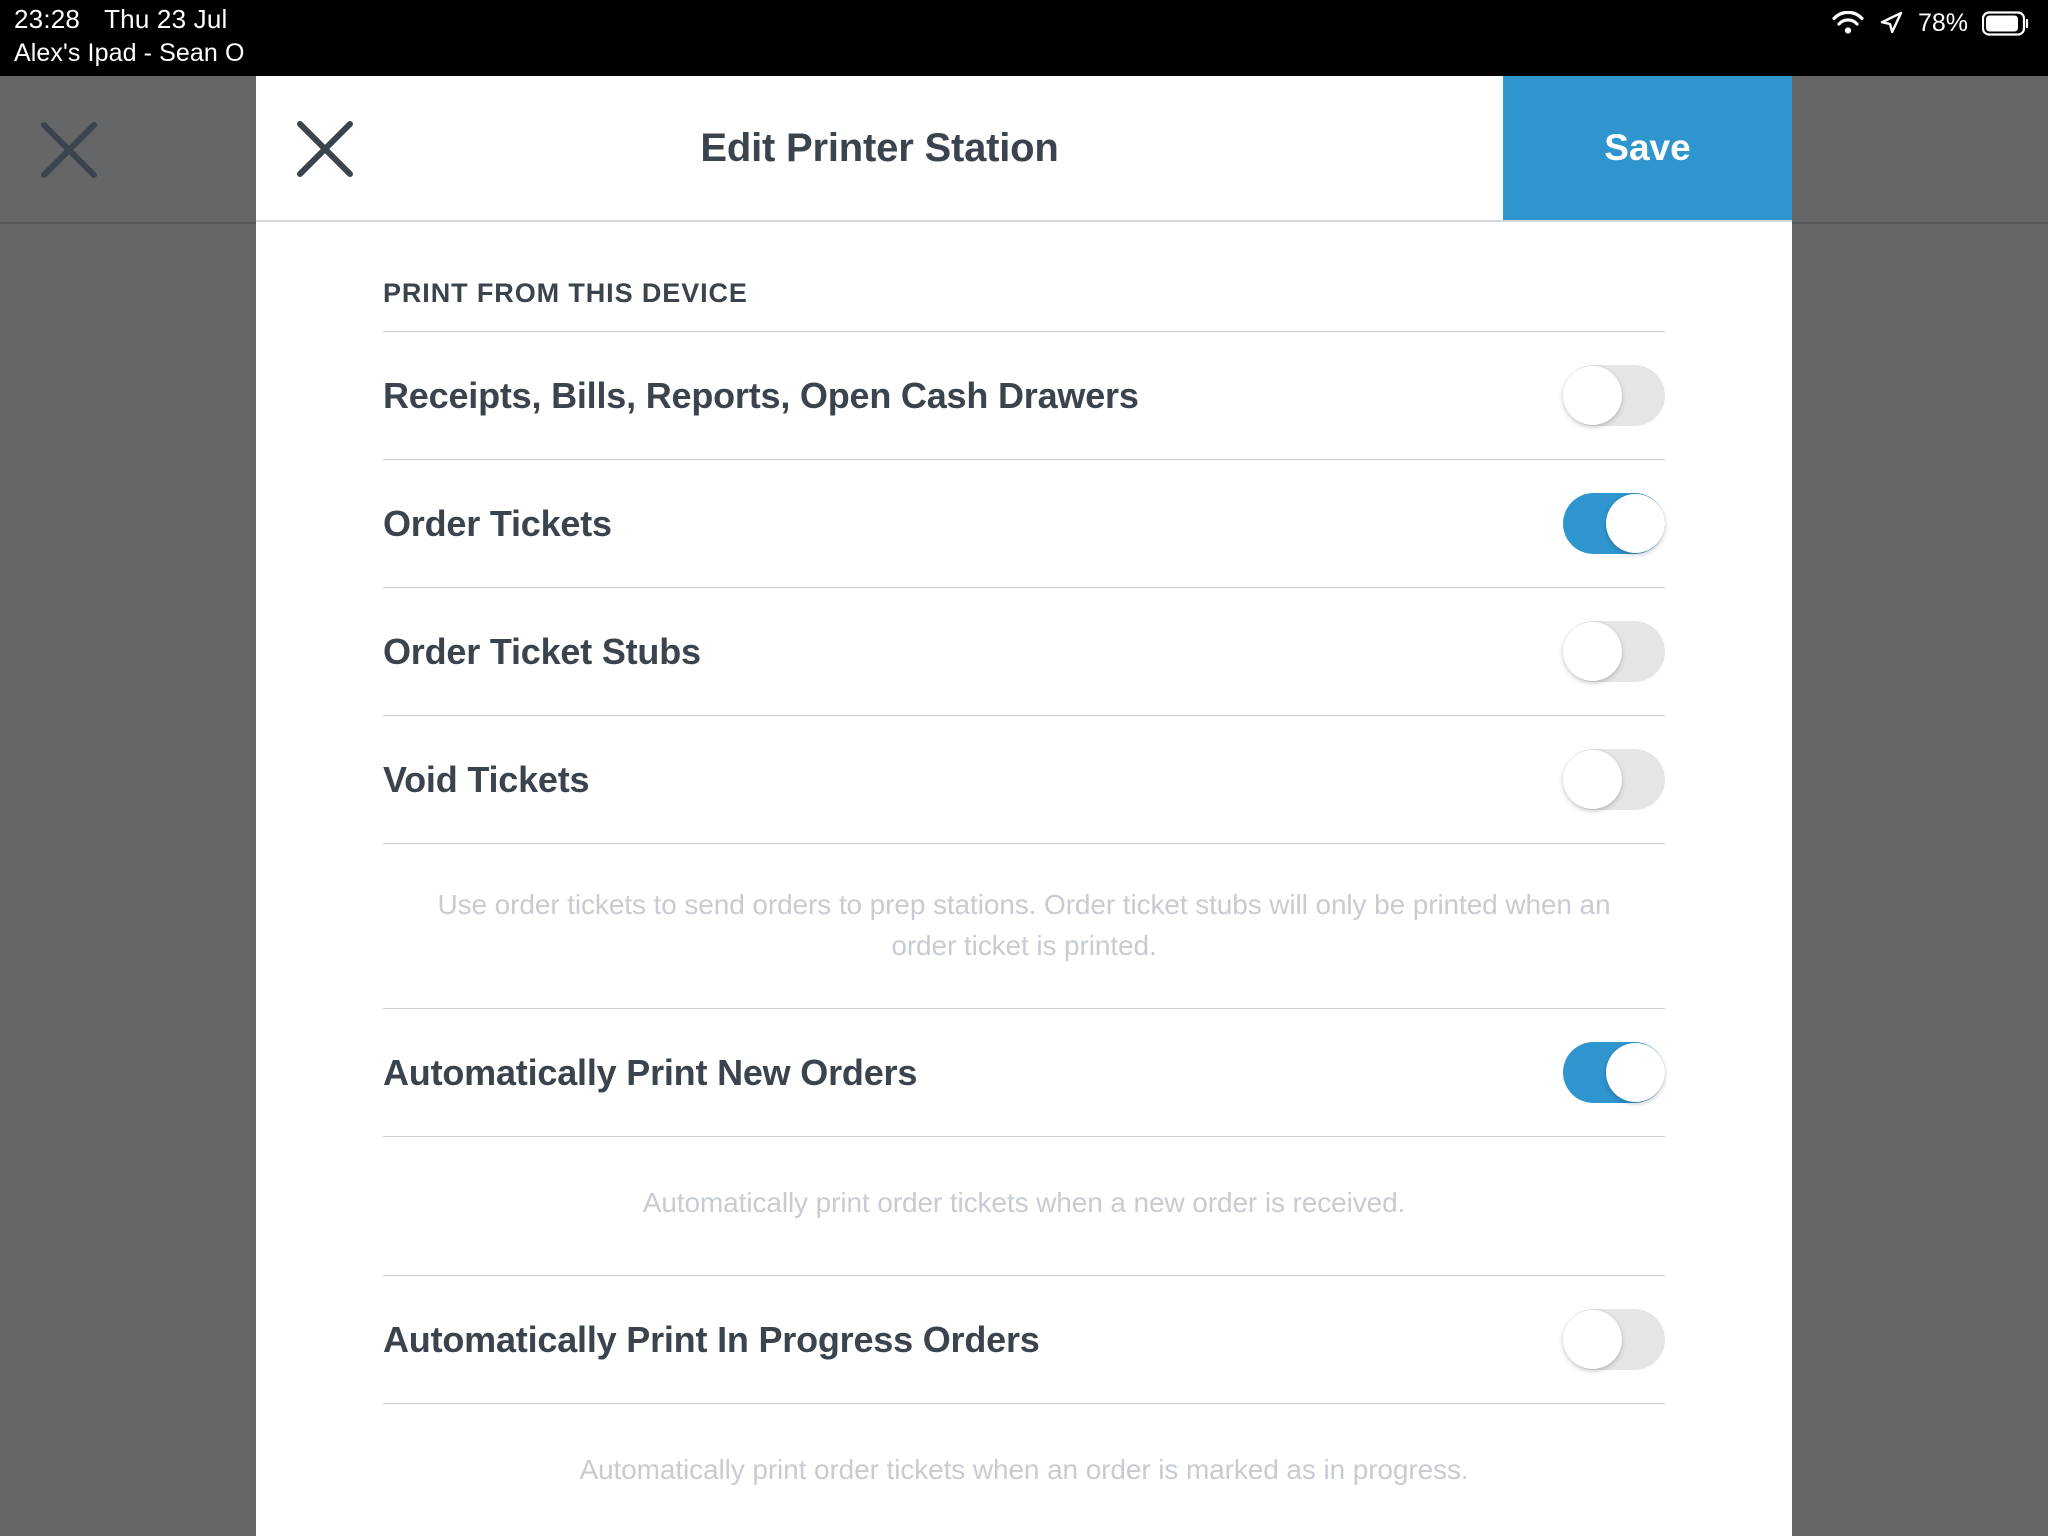 This screenshot has height=1536, width=2048. What do you see at coordinates (47, 19) in the screenshot?
I see `status-time: 23:28` at bounding box center [47, 19].